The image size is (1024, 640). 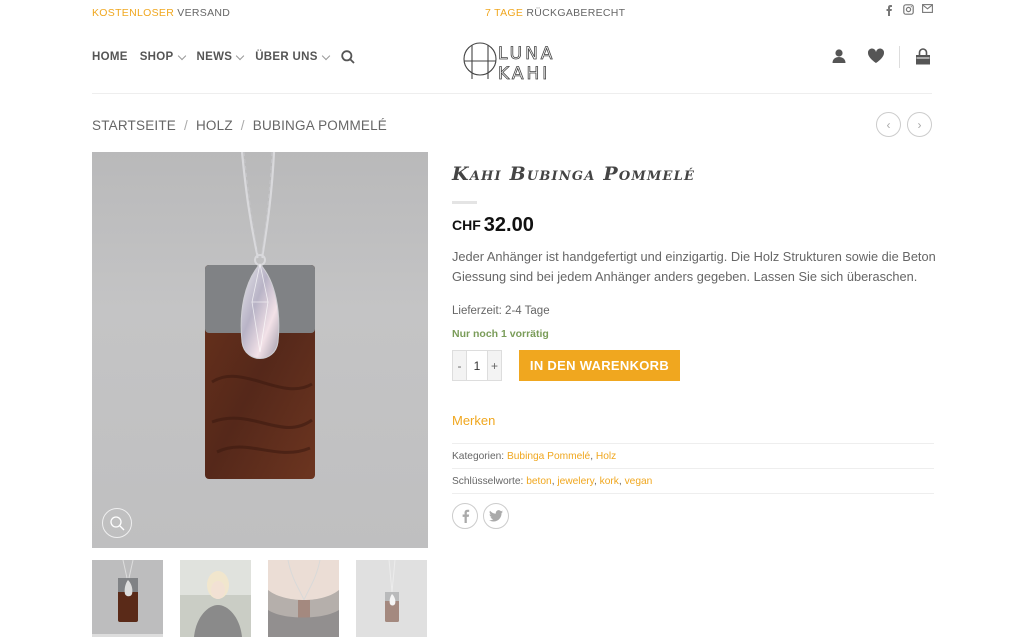 I want to click on product-categories: Kategorien: Bubinga Pommelé, Holz, so click(x=693, y=455).